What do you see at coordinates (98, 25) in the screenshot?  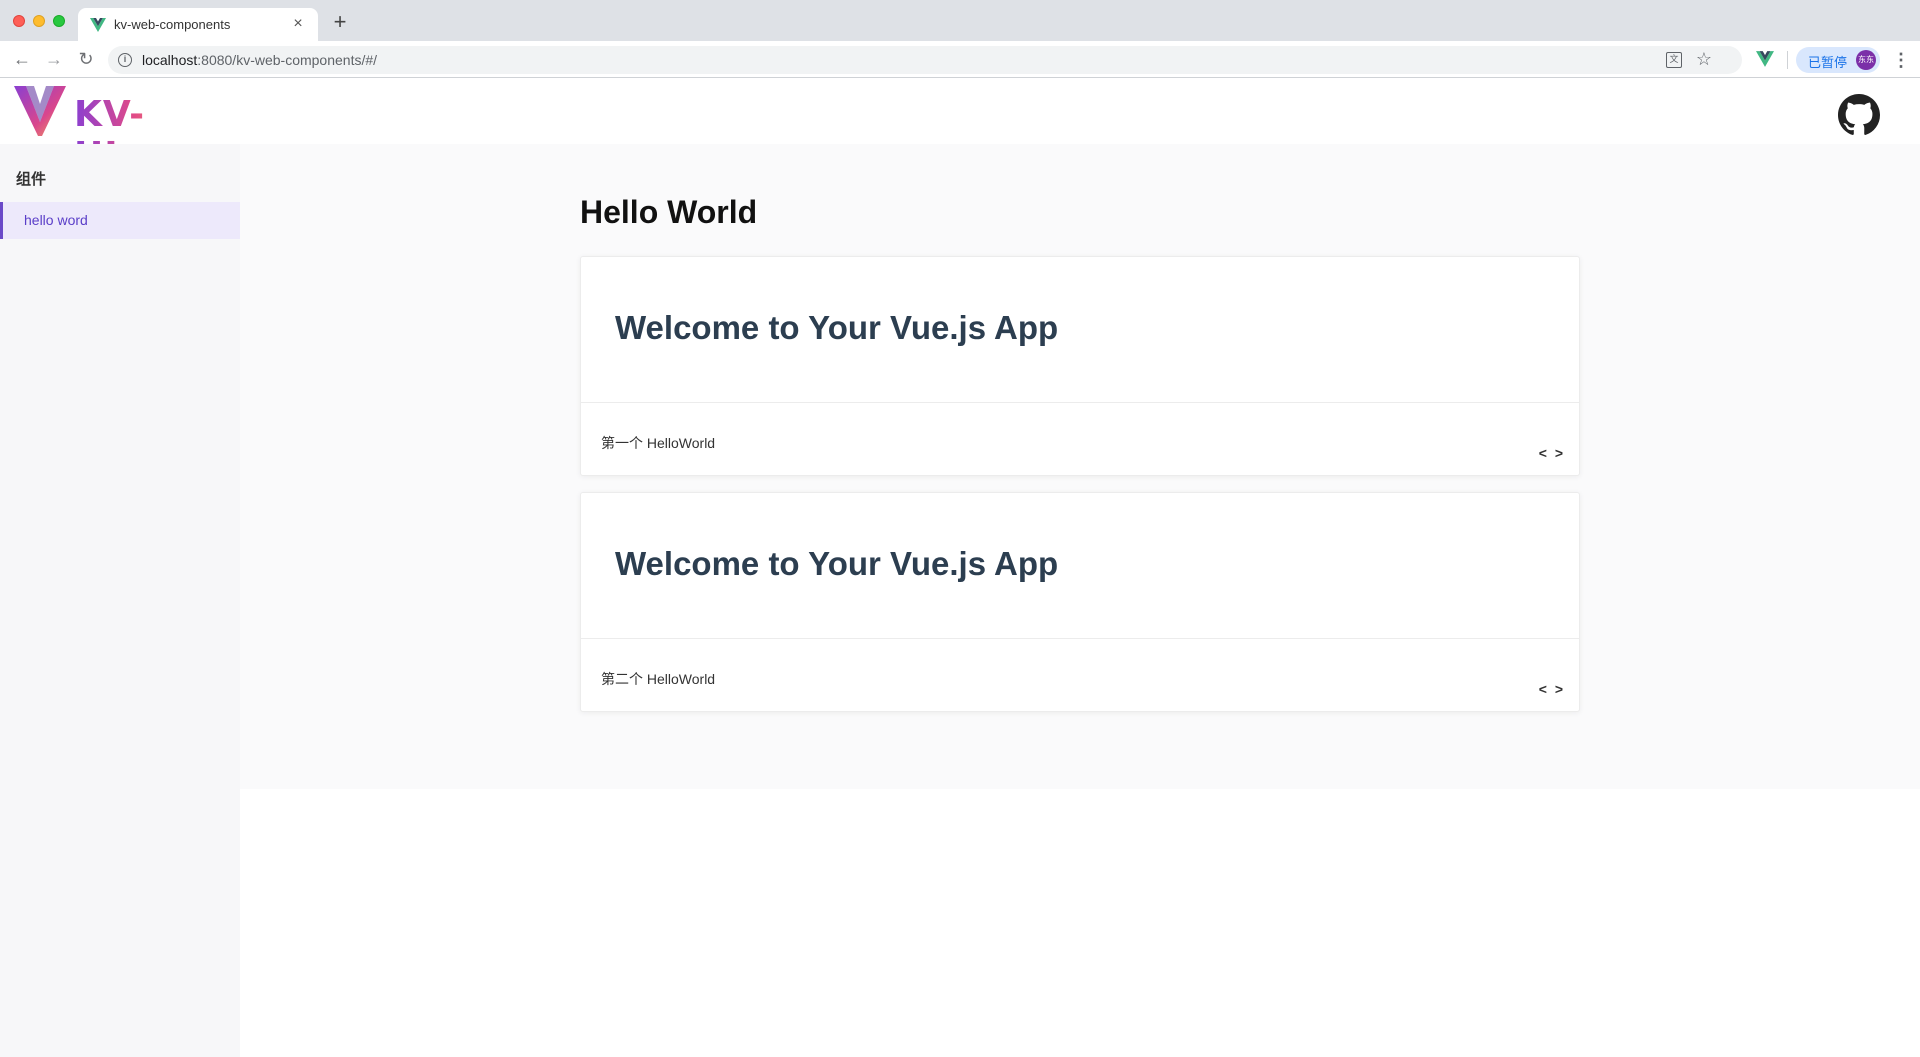 I see `vue-favicon-icon` at bounding box center [98, 25].